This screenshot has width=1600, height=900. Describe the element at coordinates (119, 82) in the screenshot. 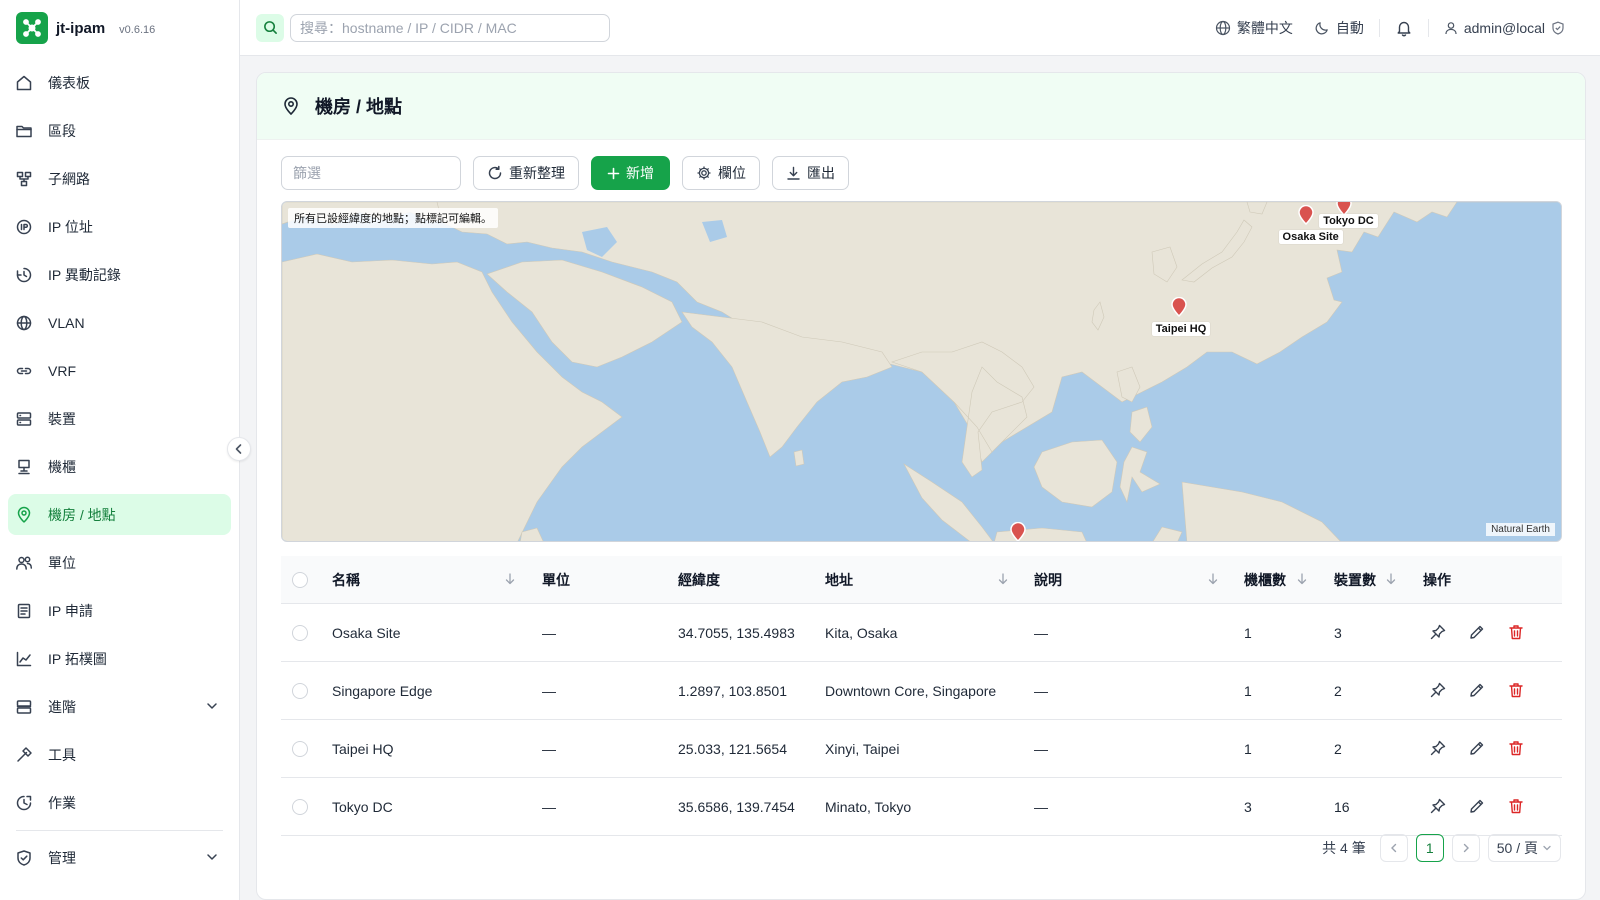

I see `sidebar-item-home: 儀表板` at that location.